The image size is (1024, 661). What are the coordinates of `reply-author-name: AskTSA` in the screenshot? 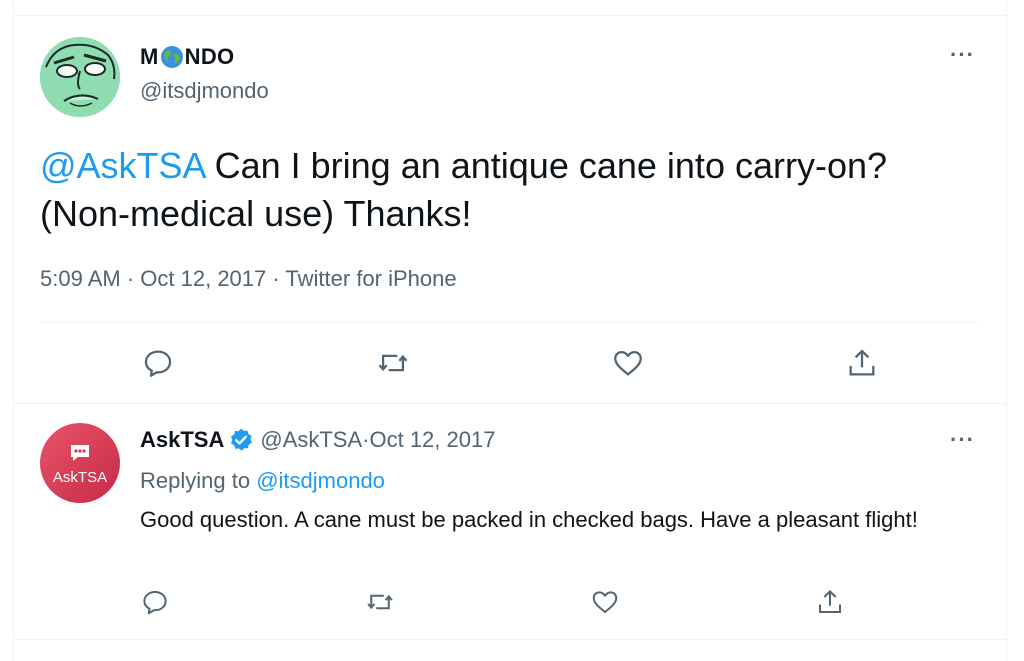 It's located at (182, 440).